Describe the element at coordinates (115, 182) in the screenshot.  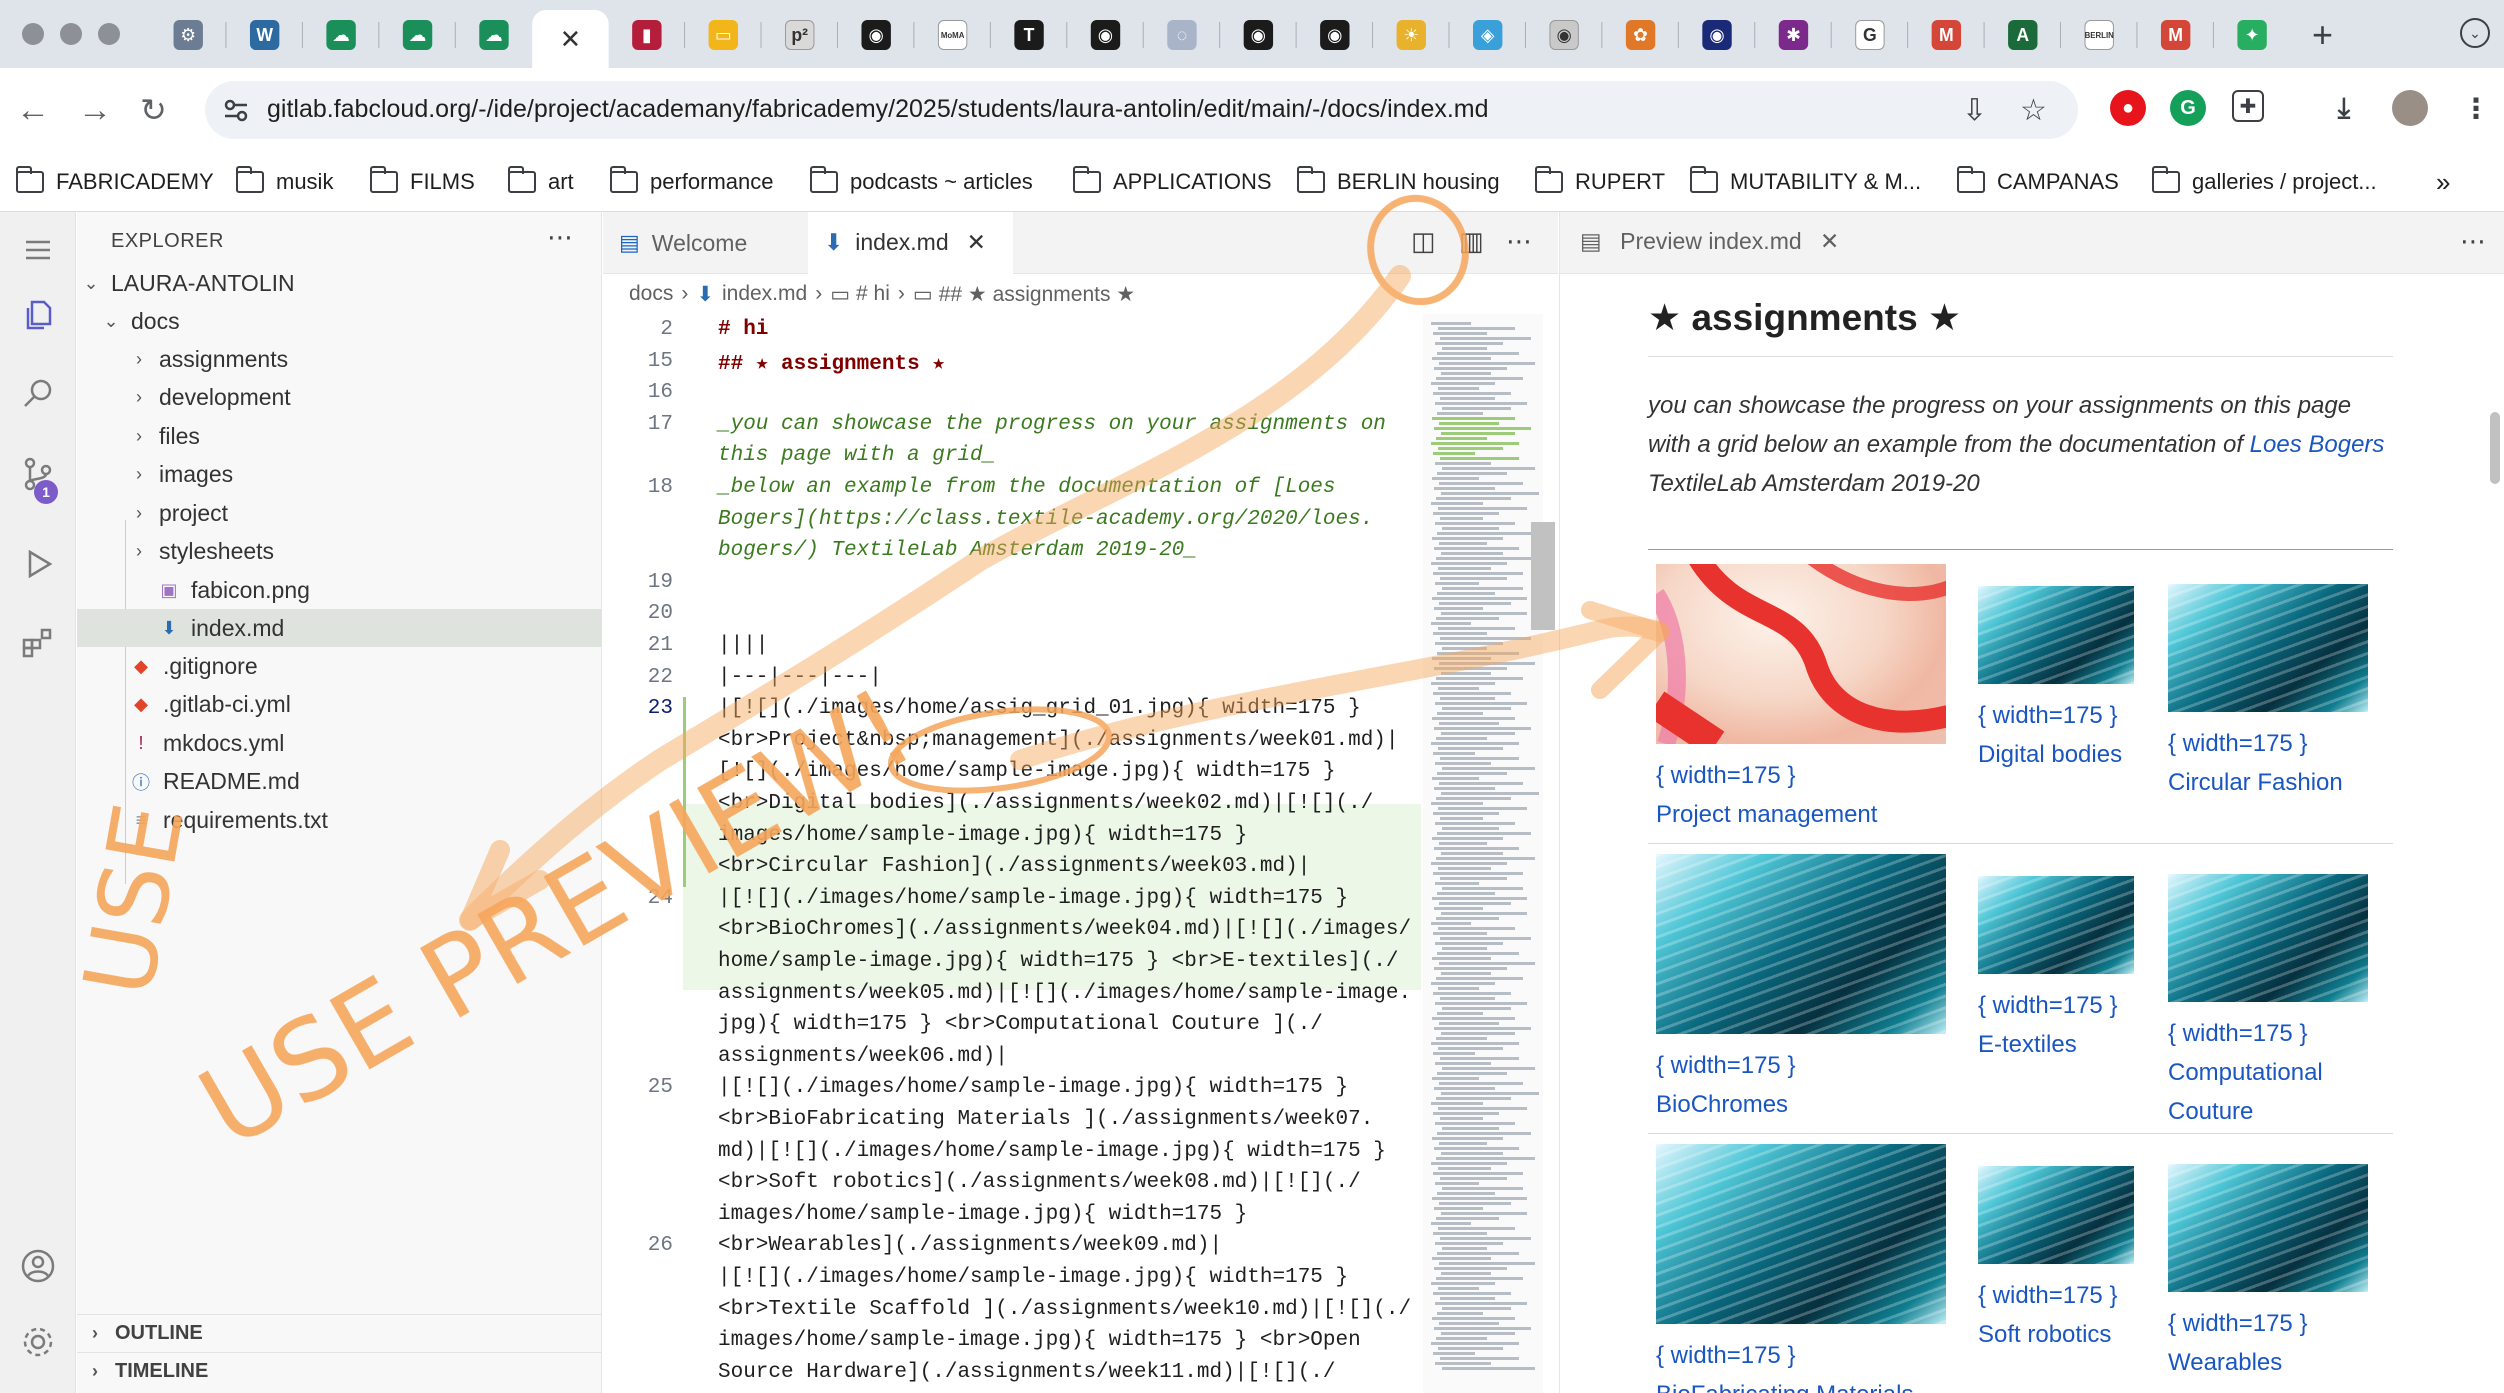
I see `bookmark-folder: FABRICADEMY` at that location.